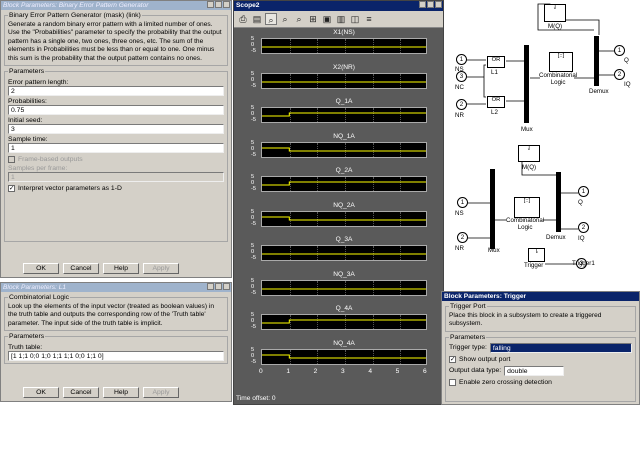  Describe the element at coordinates (527, 129) in the screenshot. I see `mux-label: Mux` at that location.